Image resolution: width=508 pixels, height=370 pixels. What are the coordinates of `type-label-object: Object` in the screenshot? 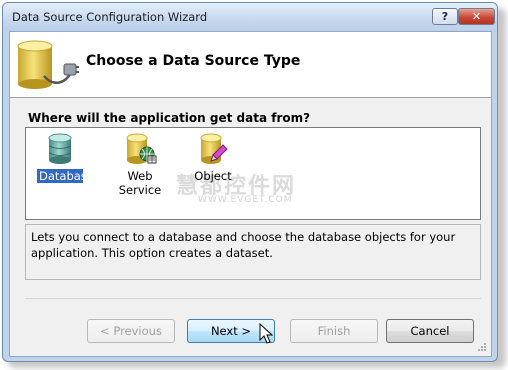 It's located at (213, 176).